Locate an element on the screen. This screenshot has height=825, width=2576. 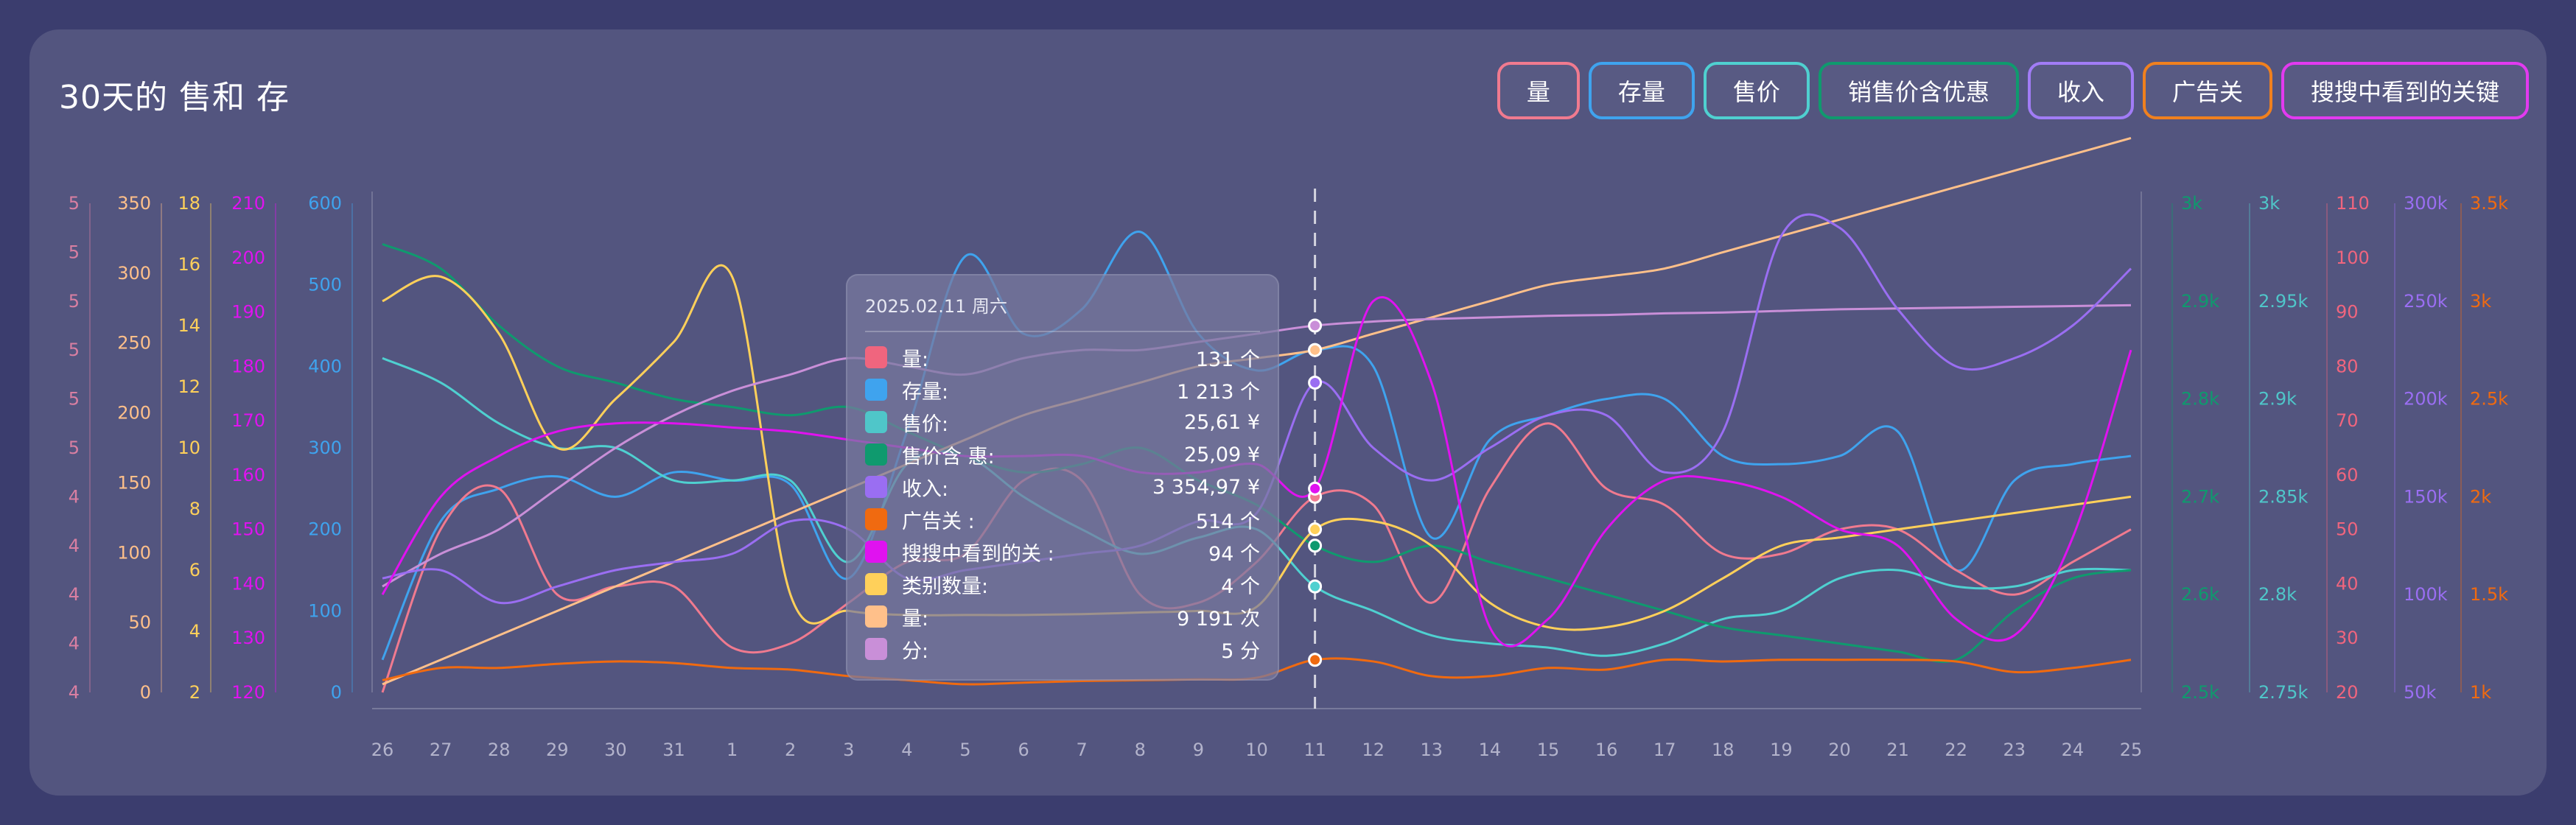
y-tick-label: 2.5k is located at coordinates (2489, 400).